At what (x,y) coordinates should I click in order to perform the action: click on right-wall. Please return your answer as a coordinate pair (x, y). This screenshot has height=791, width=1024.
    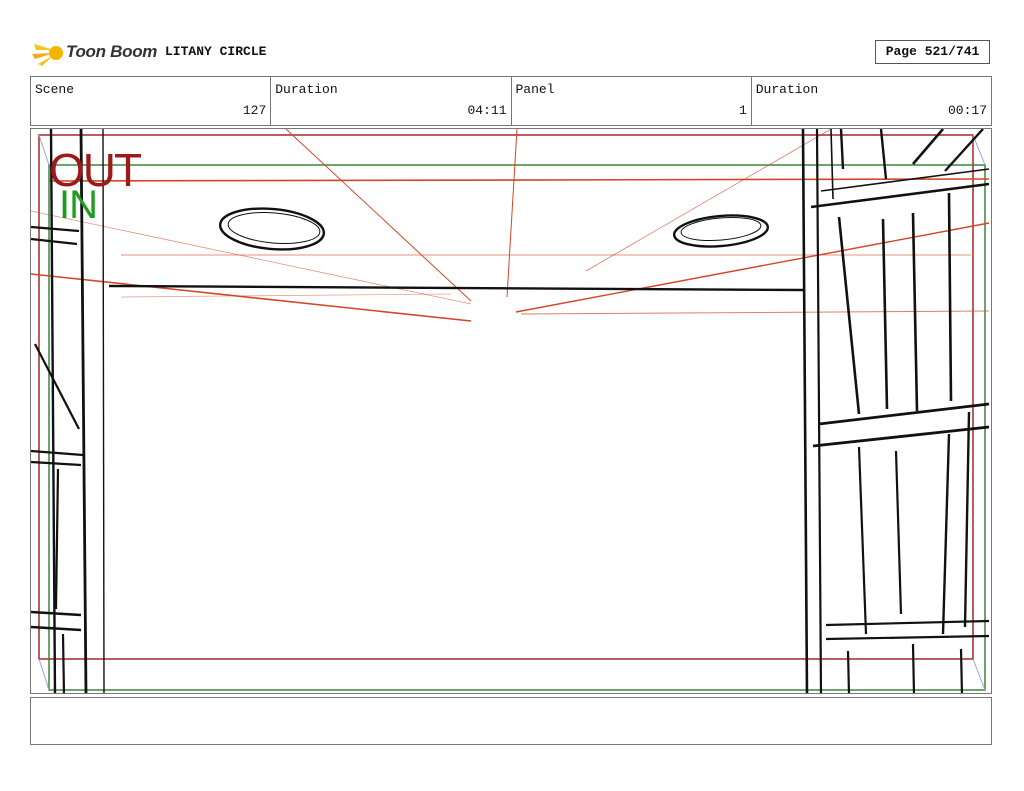
    Looking at the image, I should click on (895, 411).